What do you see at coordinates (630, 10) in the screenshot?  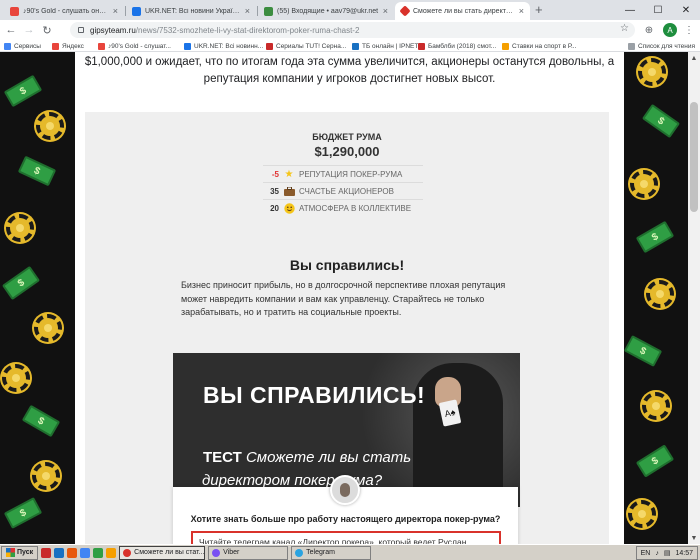 I see `minimize-button: —` at bounding box center [630, 10].